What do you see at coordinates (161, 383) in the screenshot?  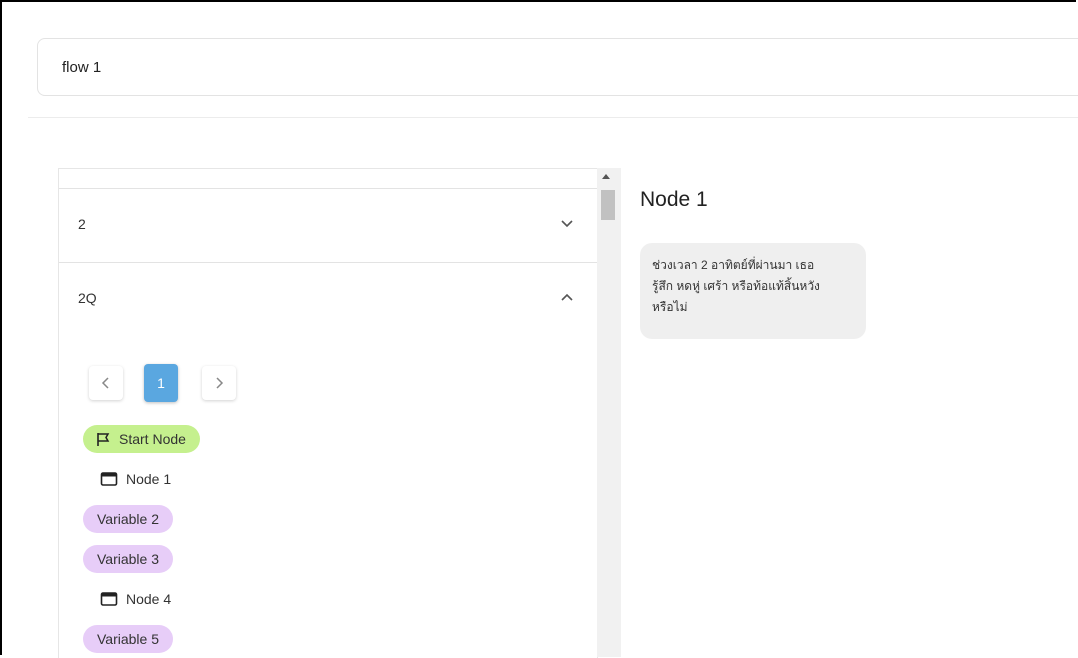 I see `pagination-page-current: 1` at bounding box center [161, 383].